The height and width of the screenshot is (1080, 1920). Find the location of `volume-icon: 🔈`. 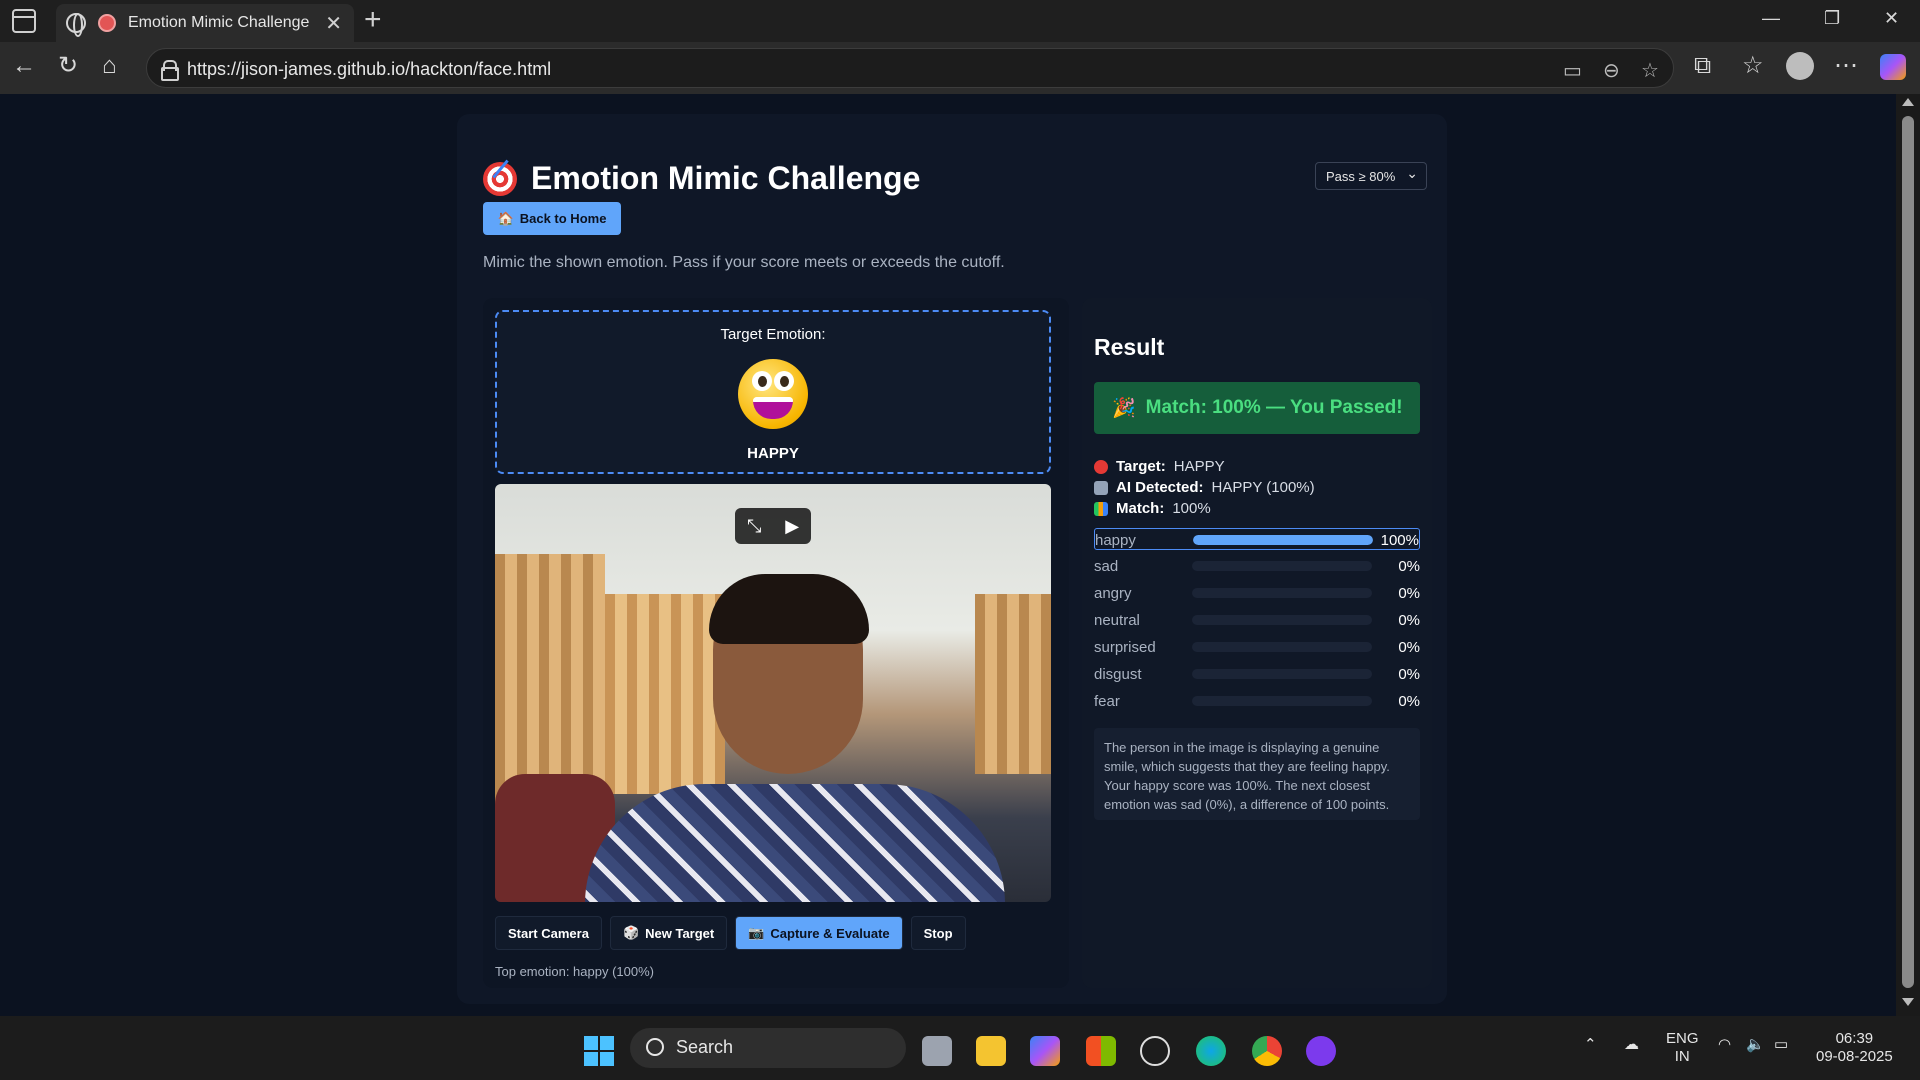

volume-icon: 🔈 is located at coordinates (1755, 1045).